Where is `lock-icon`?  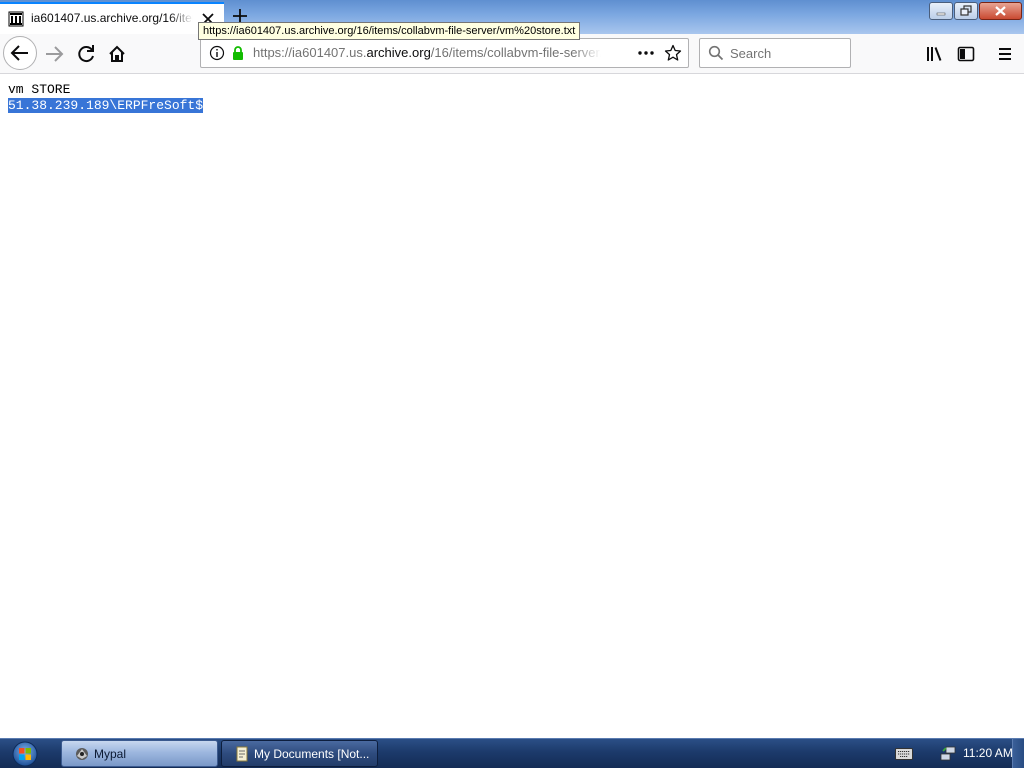
lock-icon is located at coordinates (238, 53).